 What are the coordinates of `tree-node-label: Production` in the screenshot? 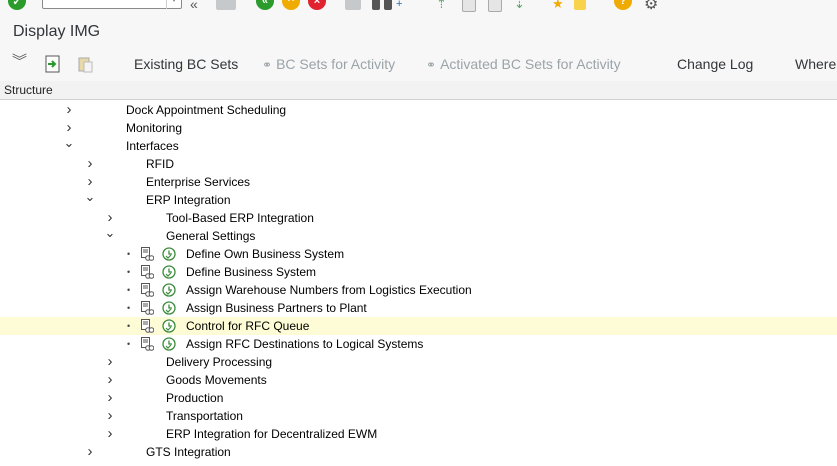 It's located at (194, 398).